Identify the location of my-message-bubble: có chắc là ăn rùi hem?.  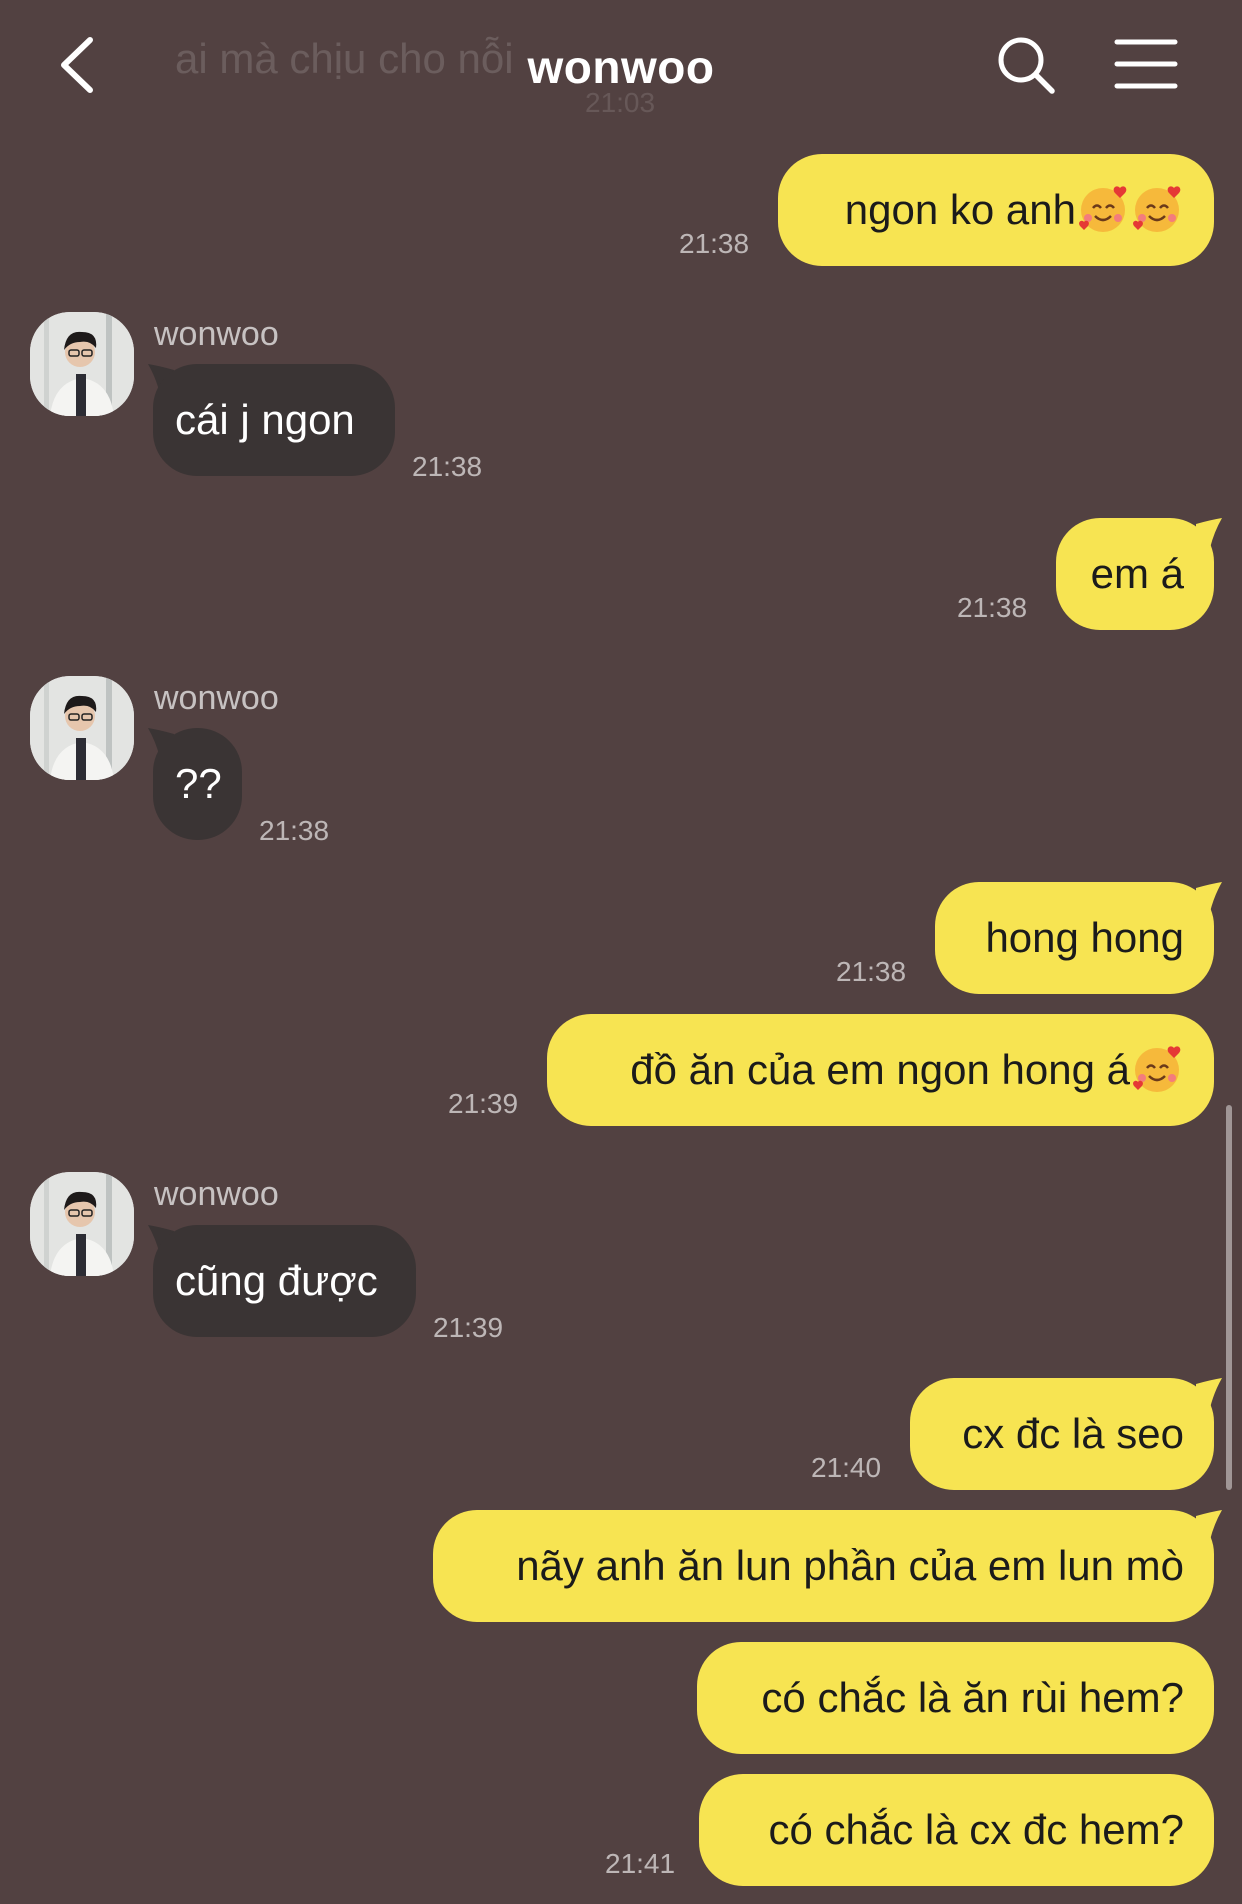
(955, 1698).